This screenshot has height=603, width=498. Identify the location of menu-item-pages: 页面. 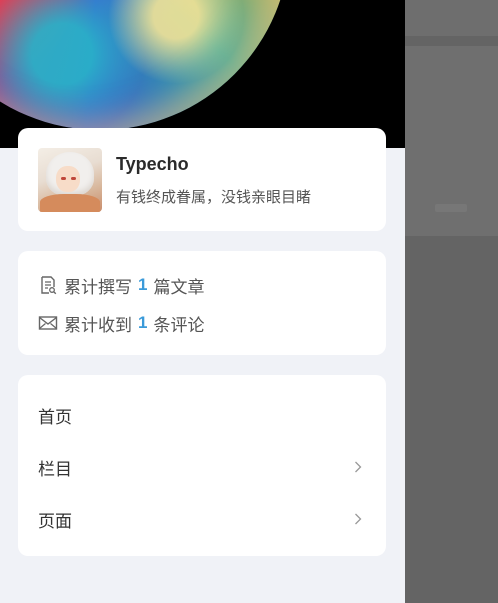
(202, 519).